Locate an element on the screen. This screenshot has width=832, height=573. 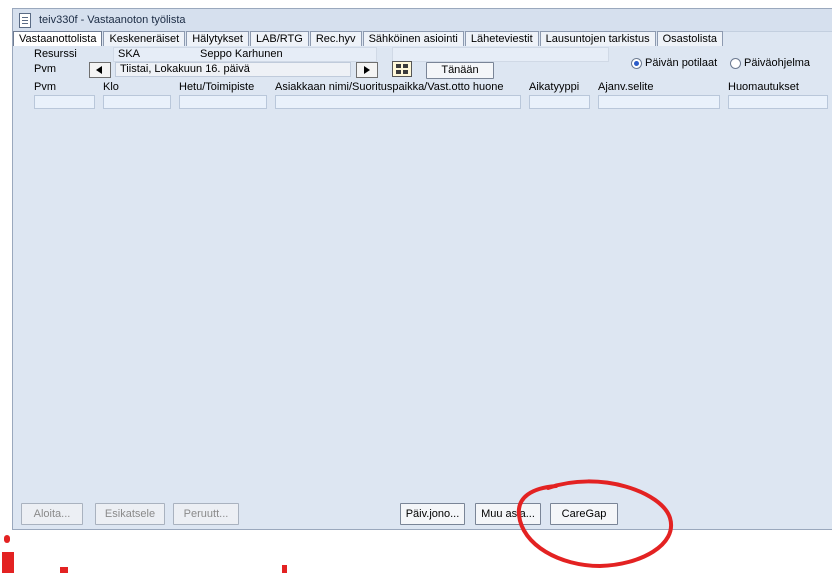
tab-rec-hyv: Rec.hyv is located at coordinates (335, 38).